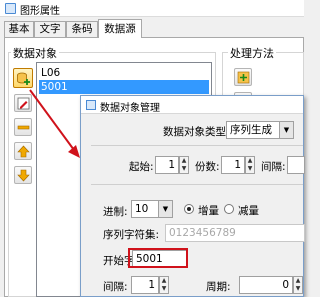 This screenshot has width=320, height=297. Describe the element at coordinates (124, 73) in the screenshot. I see `list-item: L06` at that location.